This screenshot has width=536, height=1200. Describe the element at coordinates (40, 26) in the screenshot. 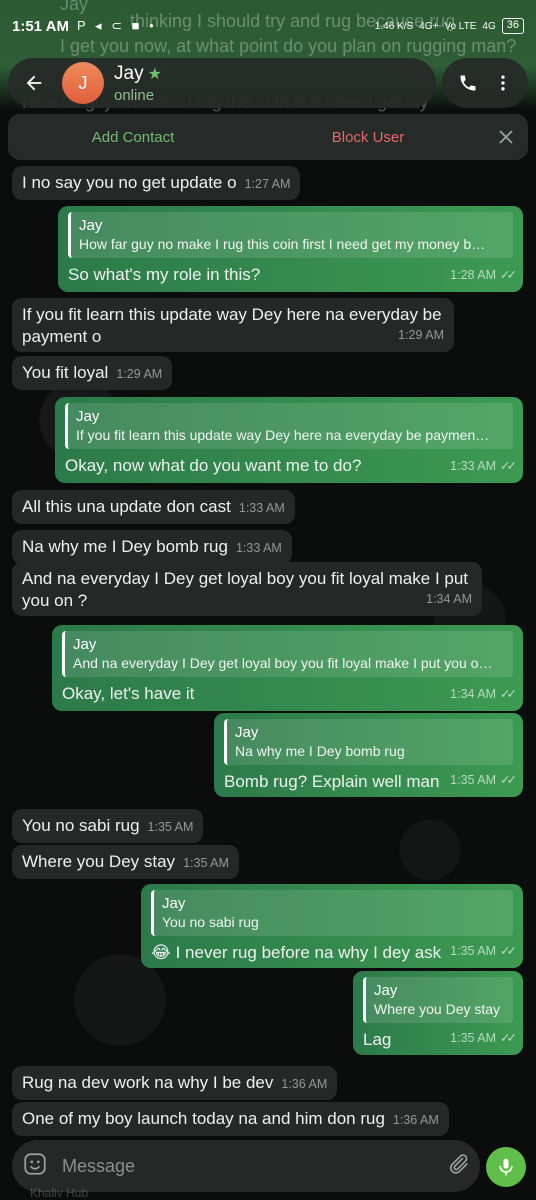

I see `status-time: 1:51 AM` at that location.